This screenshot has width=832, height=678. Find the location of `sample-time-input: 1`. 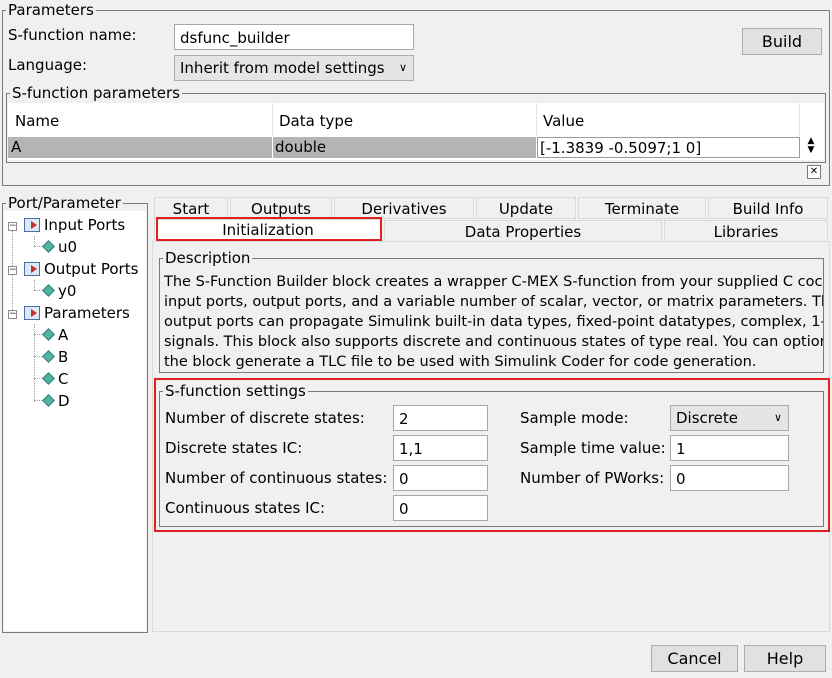

sample-time-input: 1 is located at coordinates (729, 448).